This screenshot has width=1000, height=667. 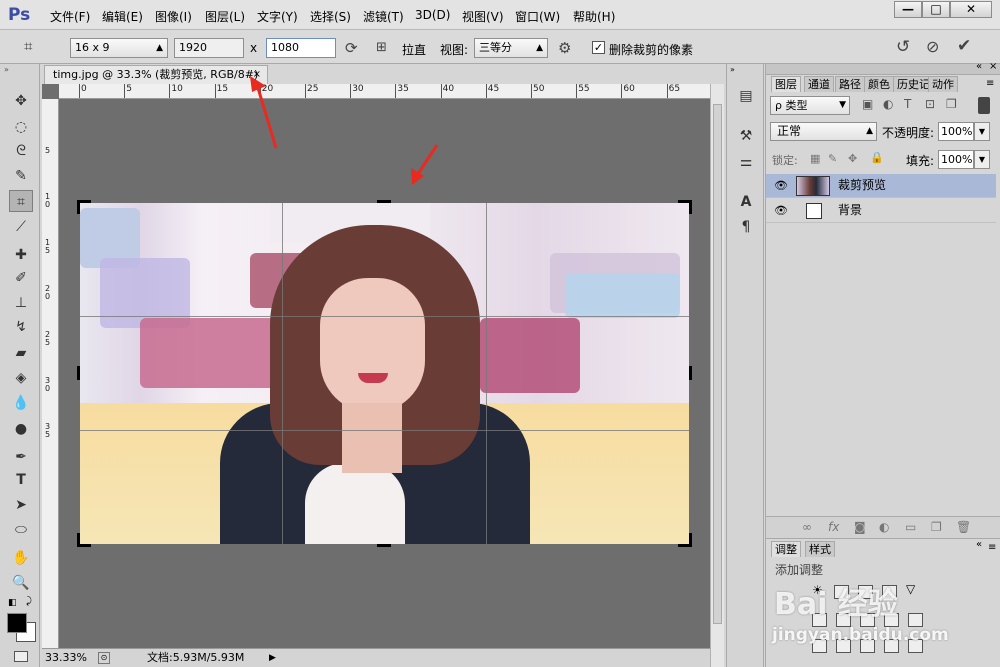 I want to click on character-panel-icon: A, so click(x=746, y=204).